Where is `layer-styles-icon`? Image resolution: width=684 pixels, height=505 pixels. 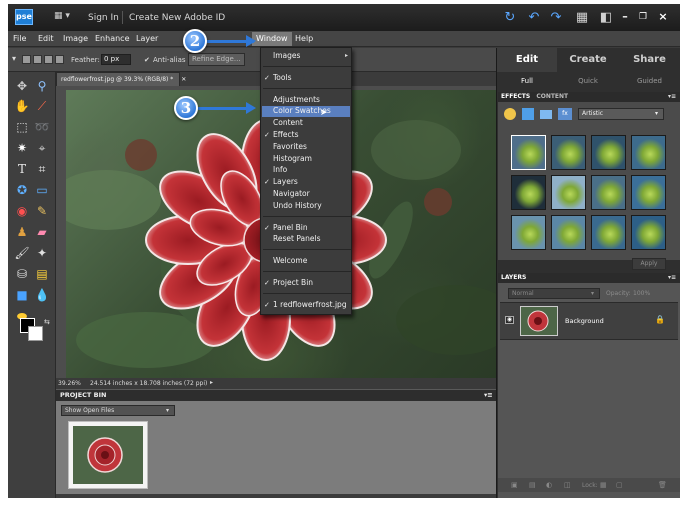
layer-styles-icon is located at coordinates (528, 114).